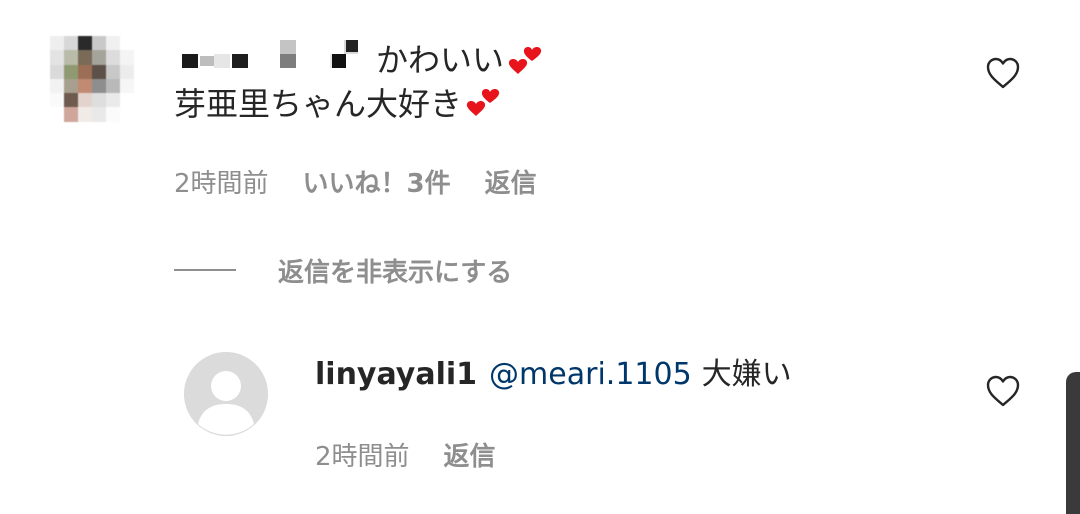 Image resolution: width=1080 pixels, height=514 pixels. Describe the element at coordinates (511, 181) in the screenshot. I see `reply-button: 返信` at that location.